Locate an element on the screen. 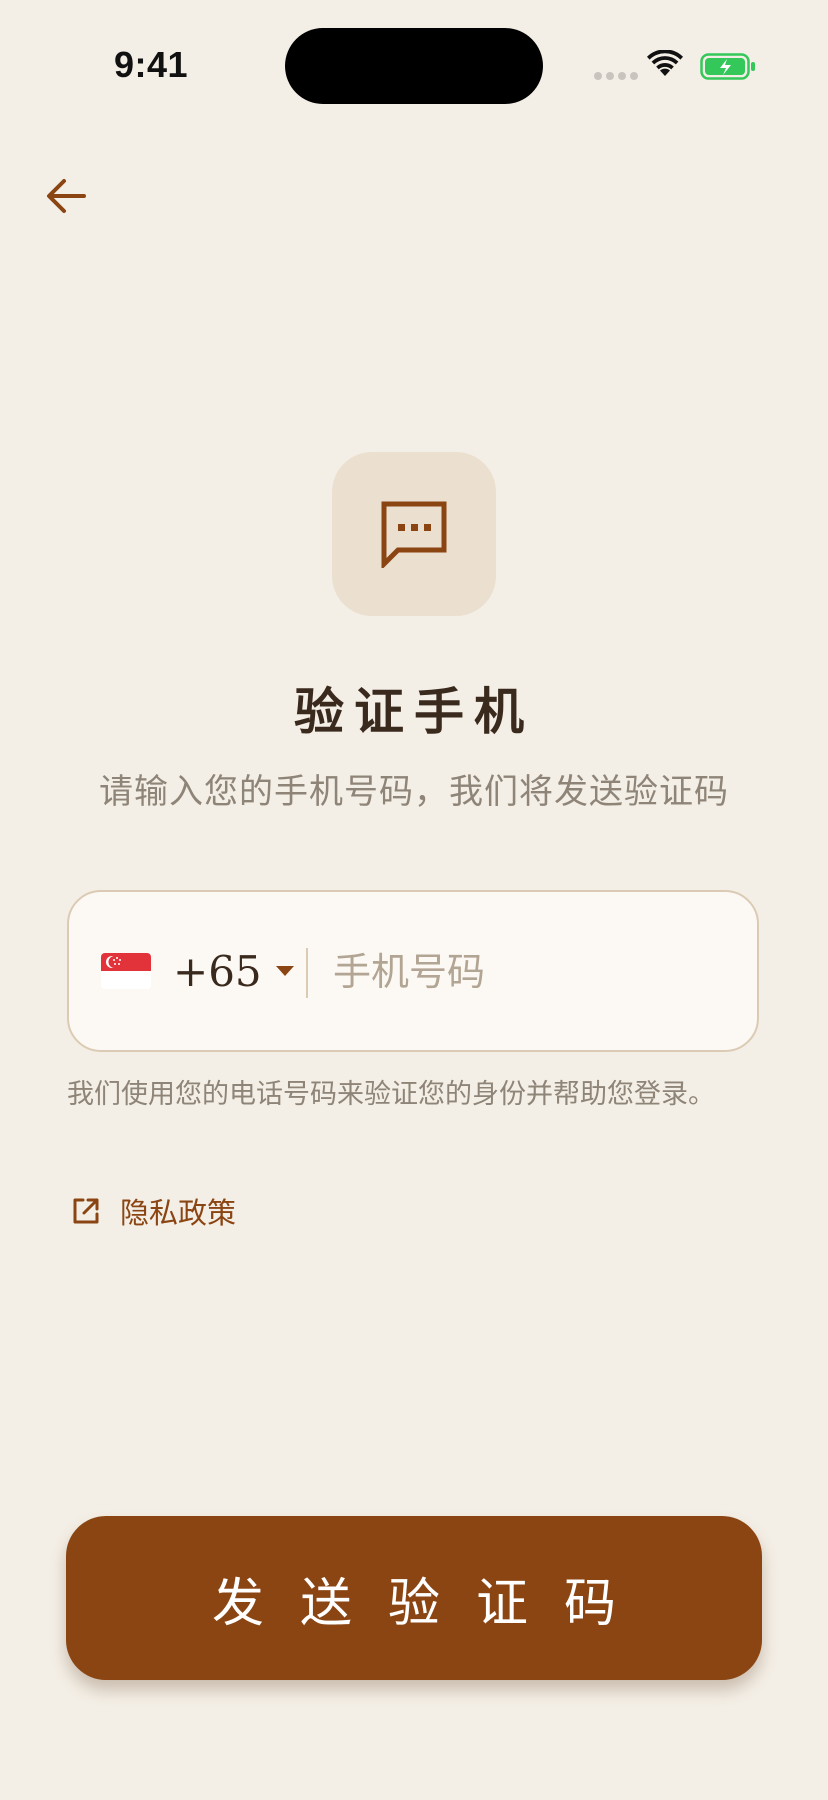 The image size is (828, 1800). message-icon-tile is located at coordinates (414, 534).